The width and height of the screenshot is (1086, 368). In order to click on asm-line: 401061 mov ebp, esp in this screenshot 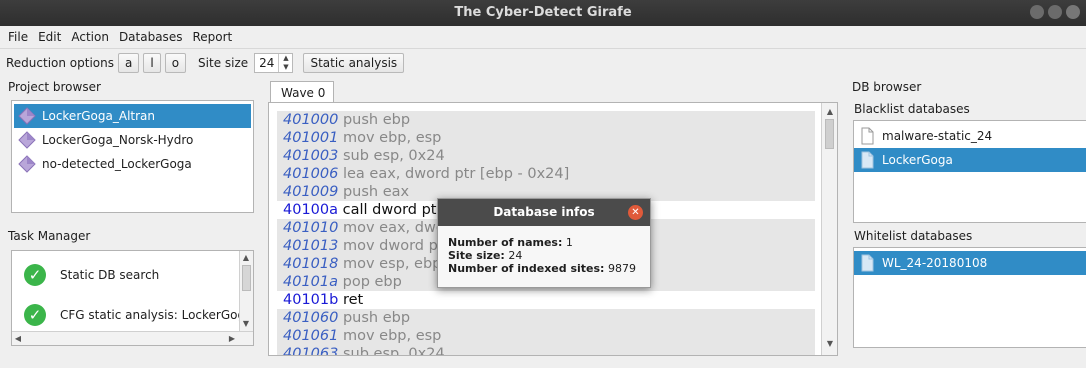, I will do `click(546, 336)`.